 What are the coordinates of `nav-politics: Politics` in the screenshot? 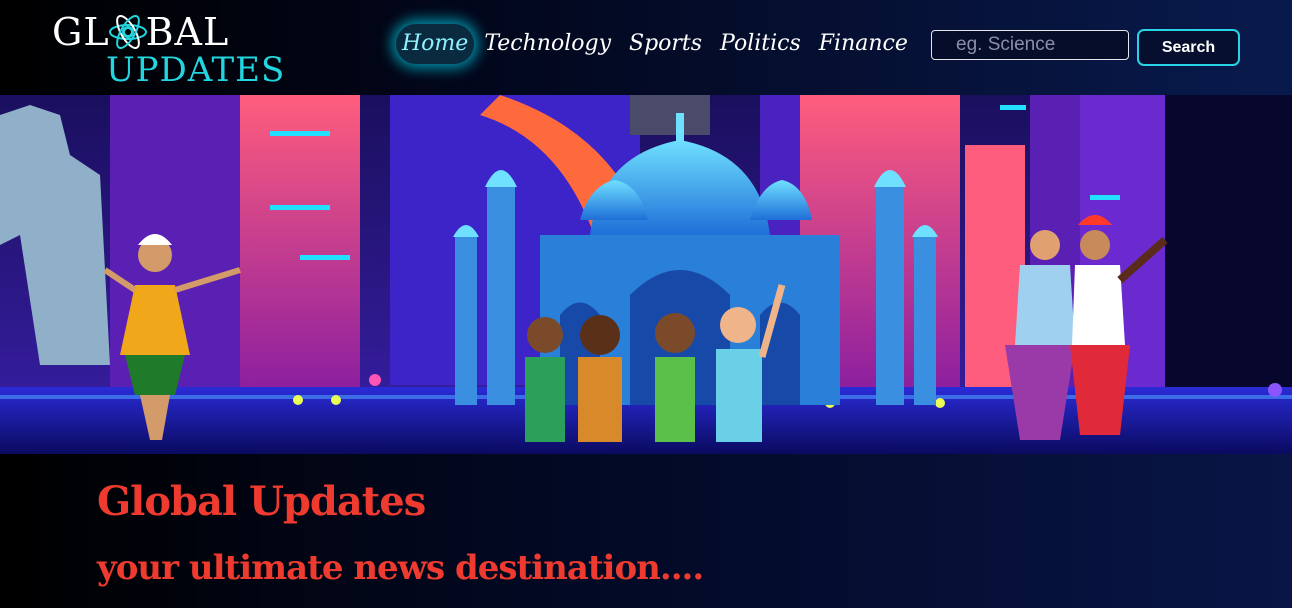 It's located at (760, 44).